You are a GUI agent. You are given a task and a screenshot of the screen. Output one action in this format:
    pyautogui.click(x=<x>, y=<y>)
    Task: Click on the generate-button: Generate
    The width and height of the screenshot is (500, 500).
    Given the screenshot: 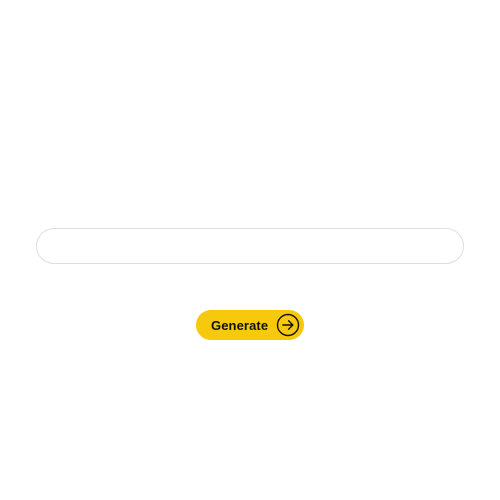 What is the action you would take?
    pyautogui.click(x=250, y=325)
    